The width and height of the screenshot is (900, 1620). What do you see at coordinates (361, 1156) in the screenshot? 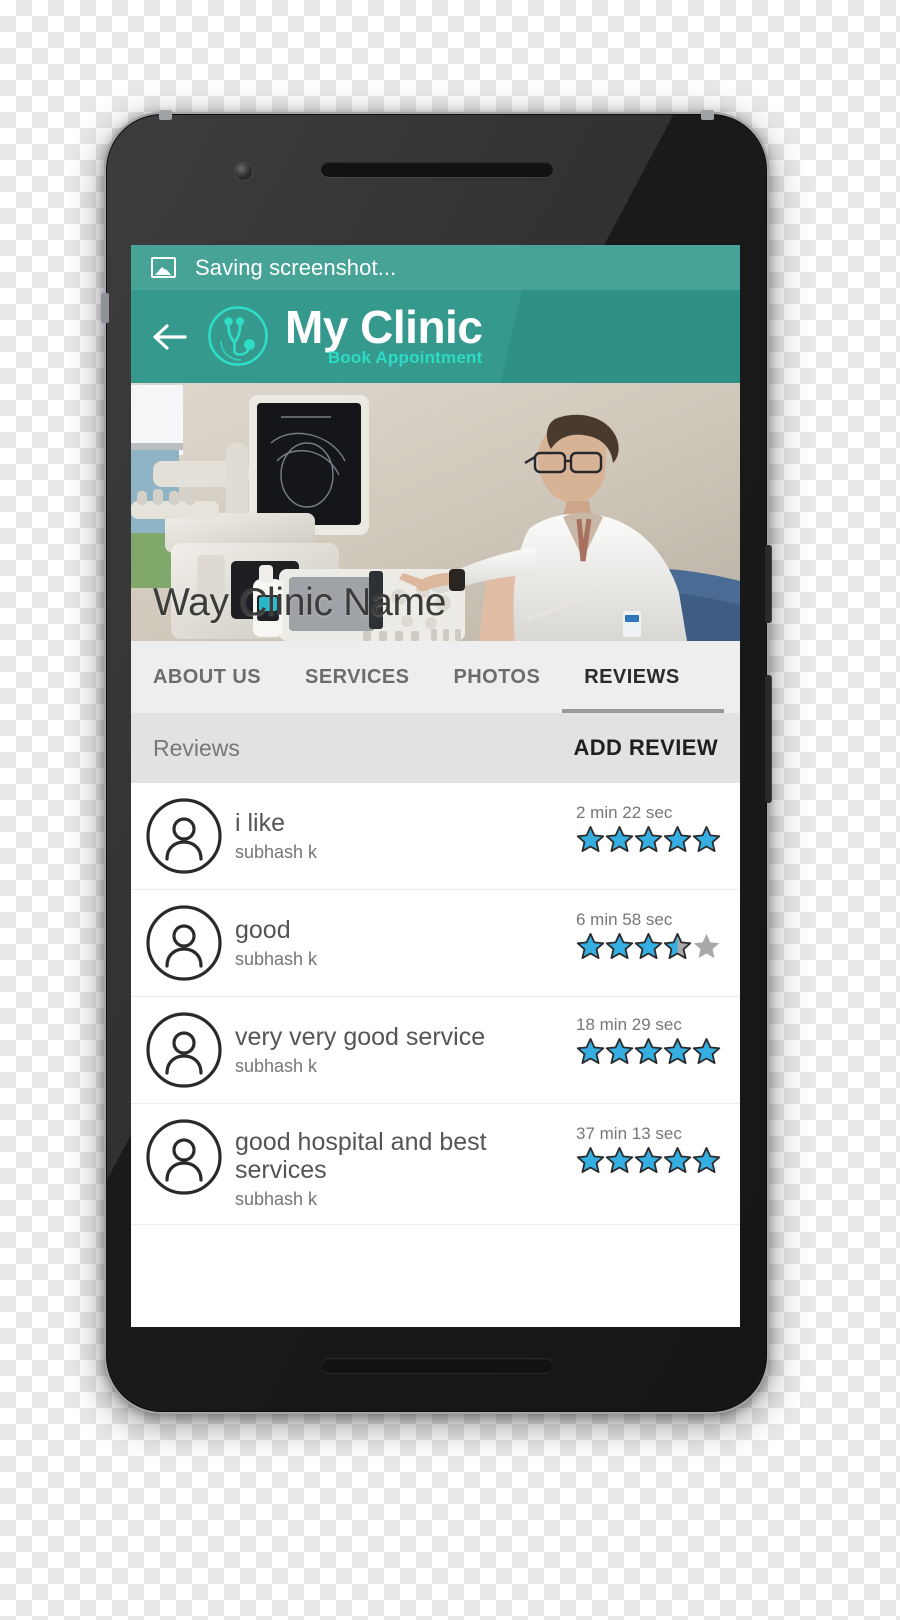
I see `review-title: good hospital and best services` at bounding box center [361, 1156].